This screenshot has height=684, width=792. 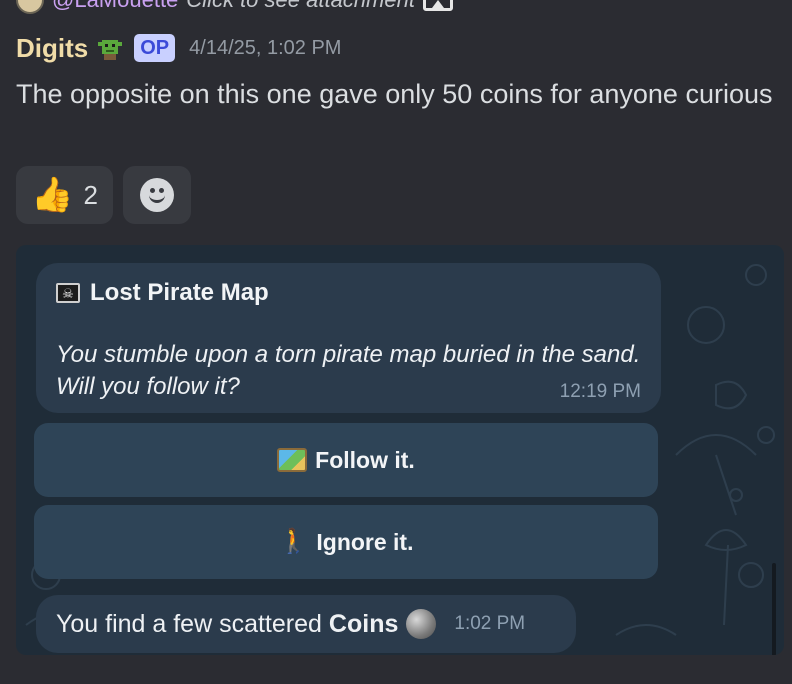 I want to click on reactions-bar: 👍 2, so click(x=103, y=195).